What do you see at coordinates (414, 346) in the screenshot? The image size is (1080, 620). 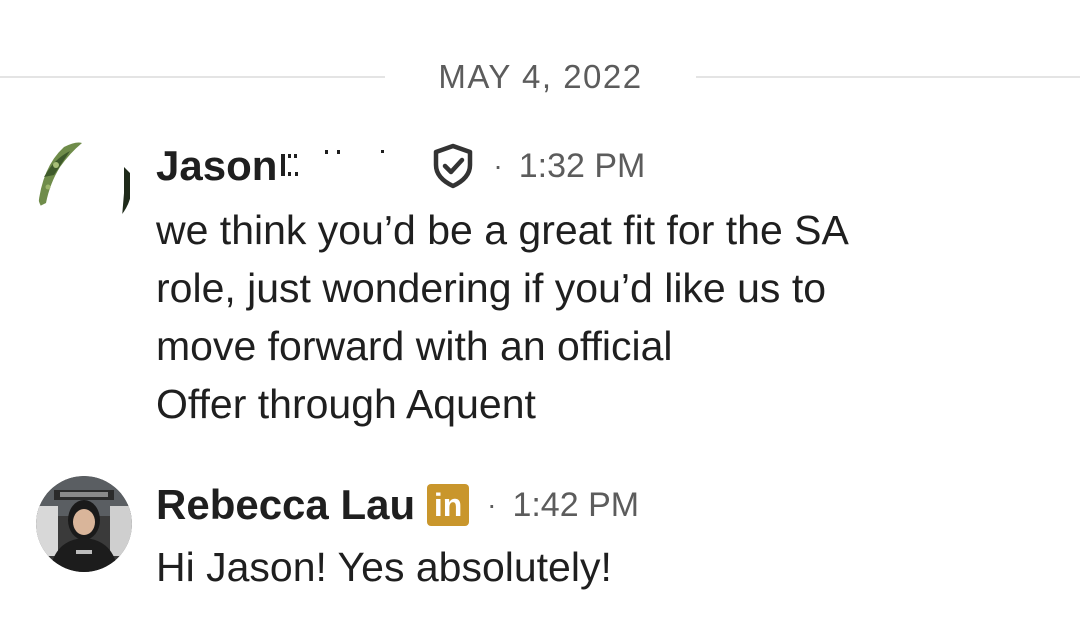 I see `message-line: move forward with an official` at bounding box center [414, 346].